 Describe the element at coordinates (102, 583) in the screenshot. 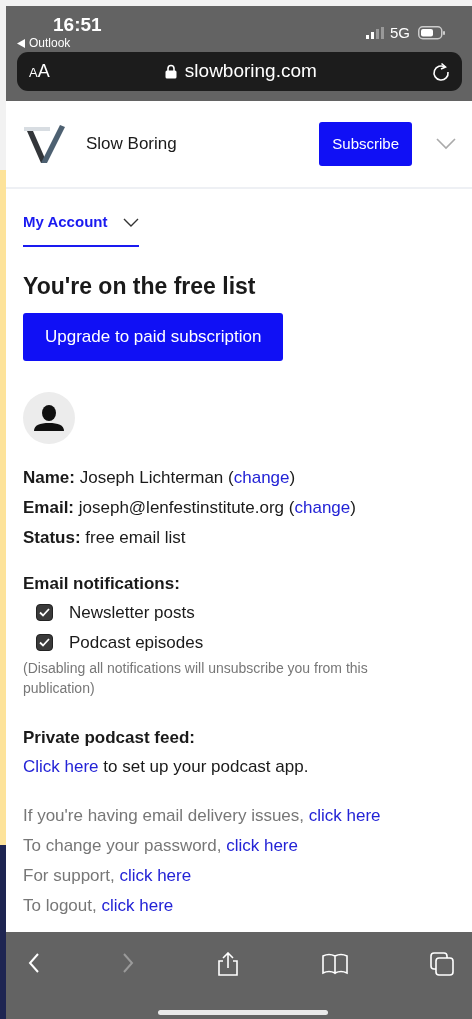

I see `section-heading: Email notifications:` at that location.